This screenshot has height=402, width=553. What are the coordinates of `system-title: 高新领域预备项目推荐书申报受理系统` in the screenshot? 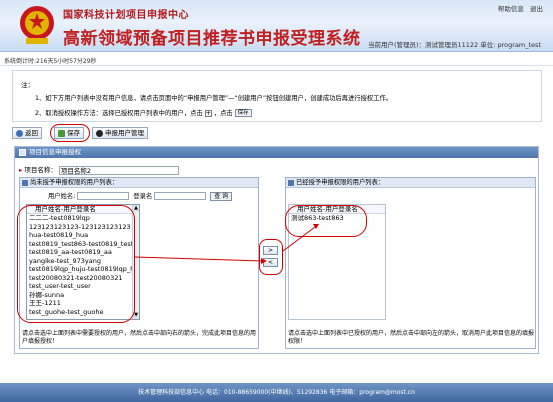 It's located at (212, 39).